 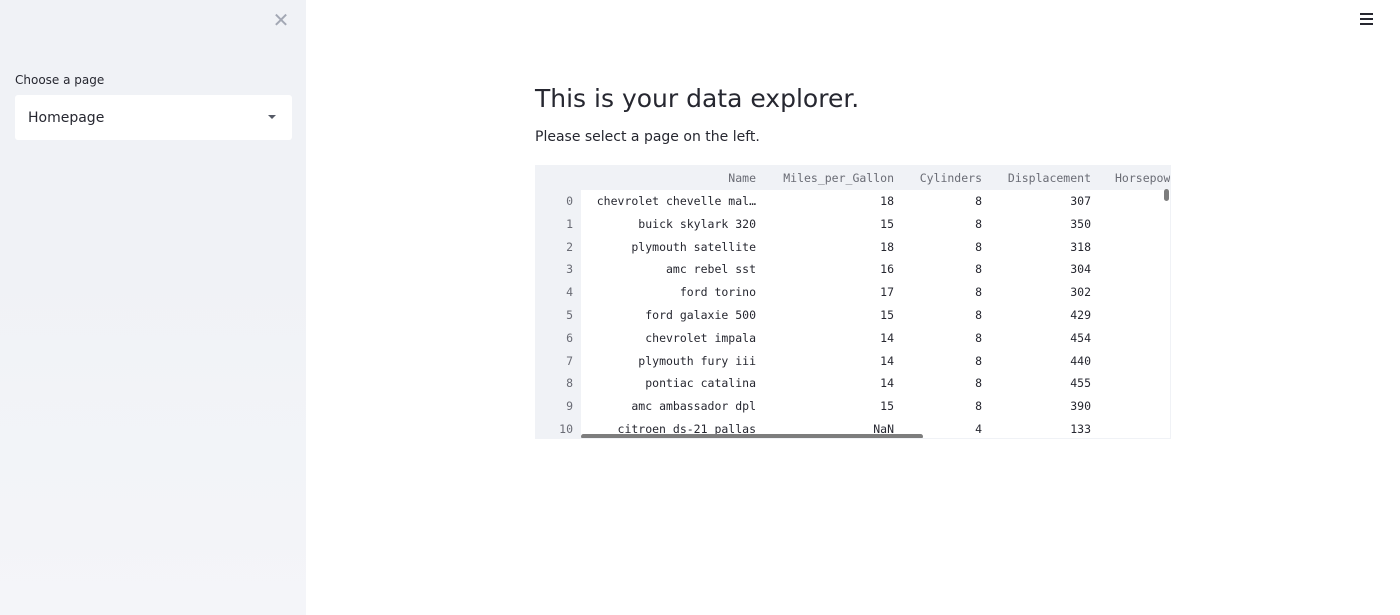 I want to click on cell-displacement: 454, so click(x=1080, y=337).